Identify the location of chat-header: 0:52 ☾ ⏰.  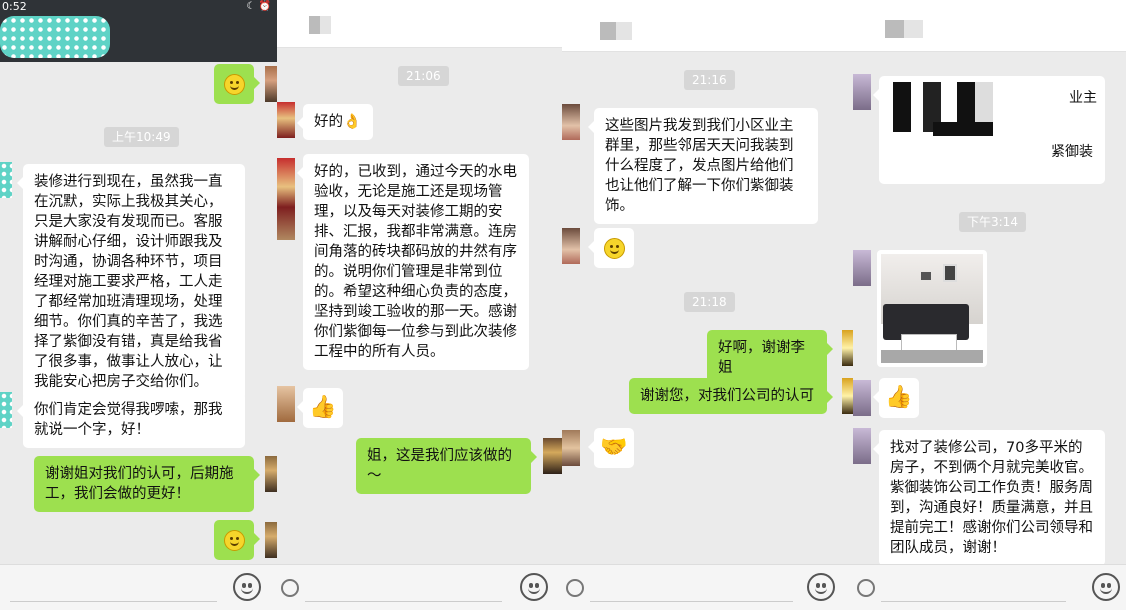
(138, 31).